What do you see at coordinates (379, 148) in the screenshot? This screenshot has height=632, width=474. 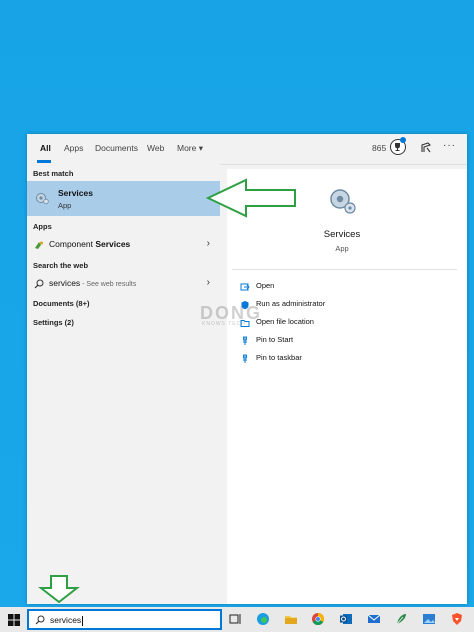 I see `rewards-points: 865` at bounding box center [379, 148].